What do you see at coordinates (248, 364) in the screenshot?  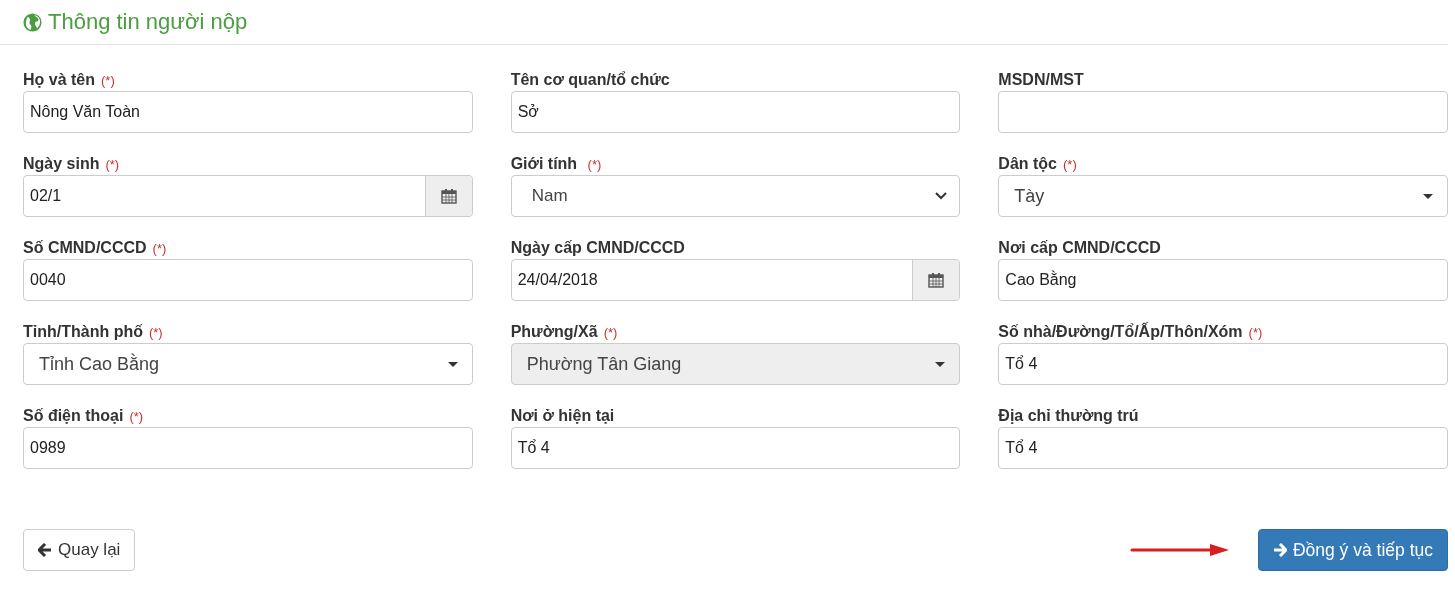 I see `dropdown-field: Tỉnh Cao Bằng` at bounding box center [248, 364].